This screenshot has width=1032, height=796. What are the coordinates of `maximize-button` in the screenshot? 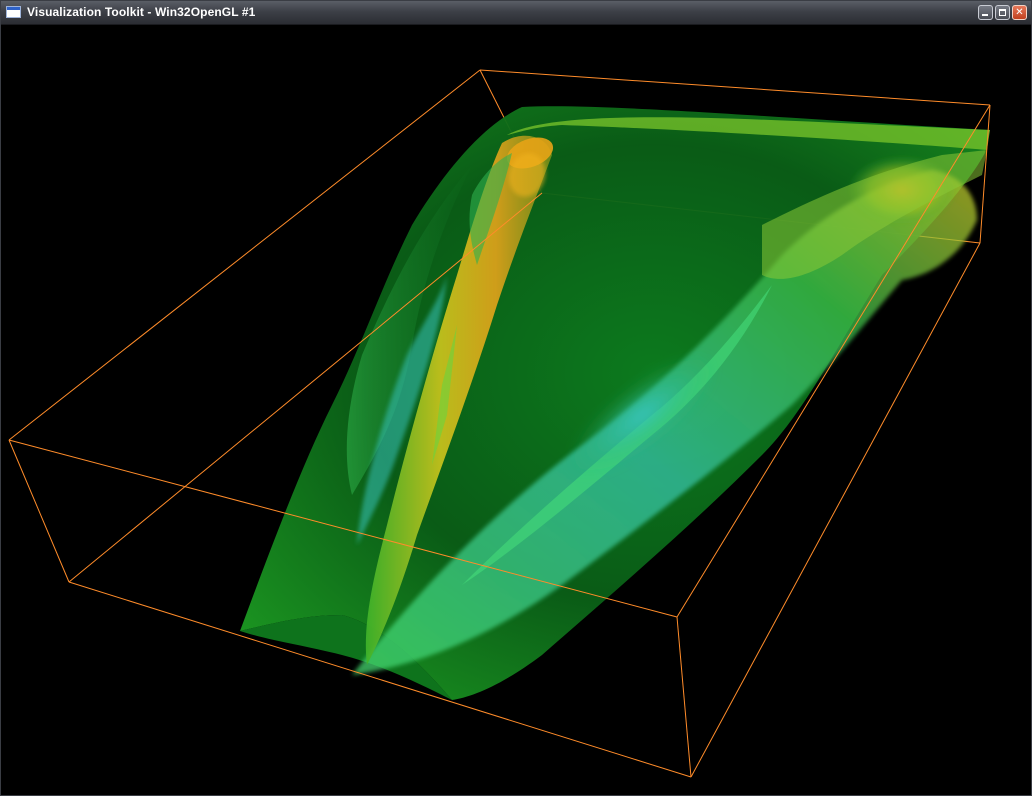 It's located at (1002, 12).